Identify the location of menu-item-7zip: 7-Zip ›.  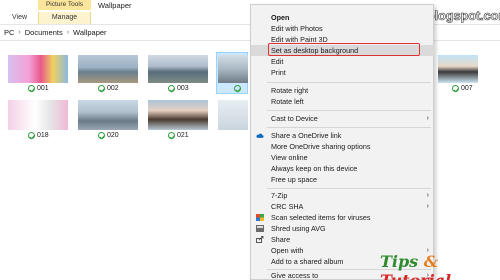
(343, 195).